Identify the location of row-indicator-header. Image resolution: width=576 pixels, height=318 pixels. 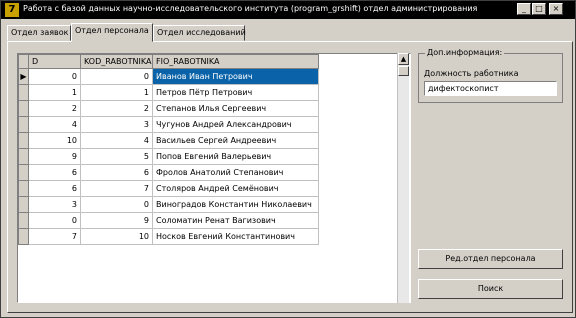
(23, 61).